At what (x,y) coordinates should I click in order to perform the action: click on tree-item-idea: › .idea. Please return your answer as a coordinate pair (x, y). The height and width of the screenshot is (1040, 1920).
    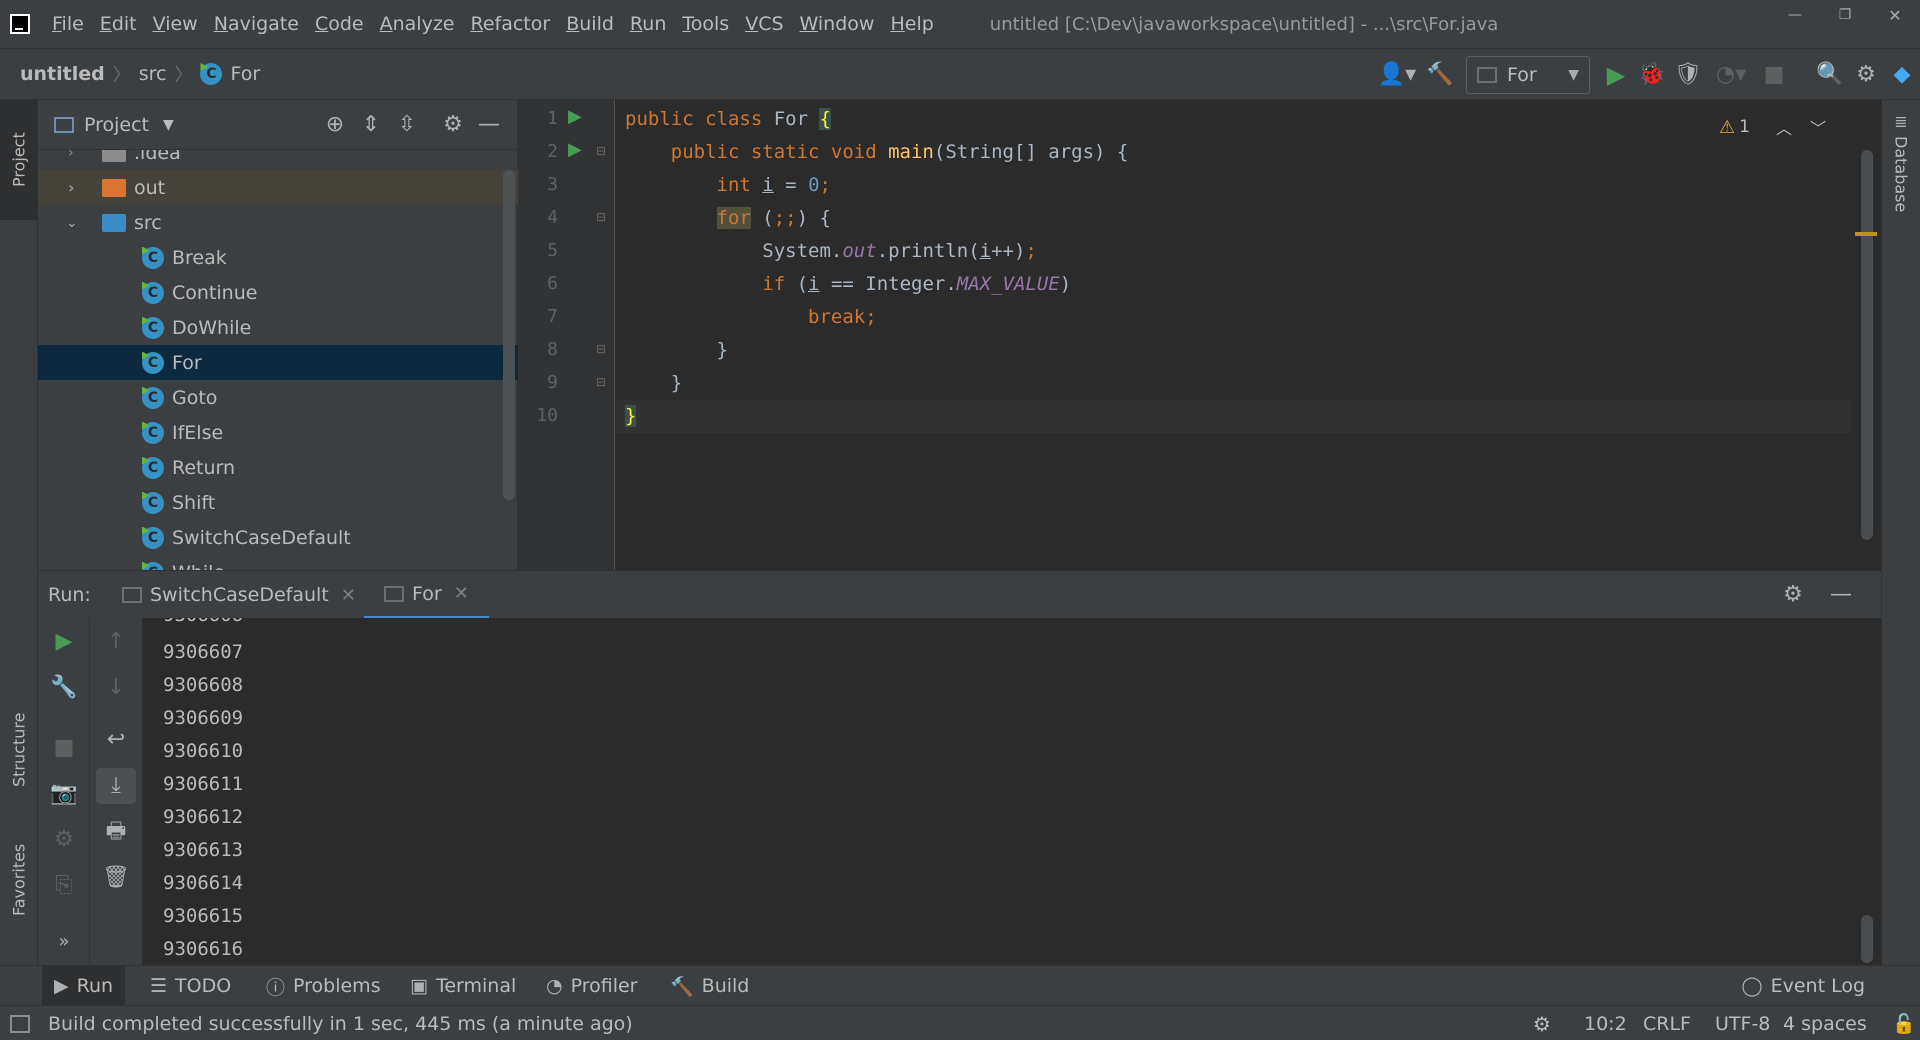
    Looking at the image, I should click on (278, 160).